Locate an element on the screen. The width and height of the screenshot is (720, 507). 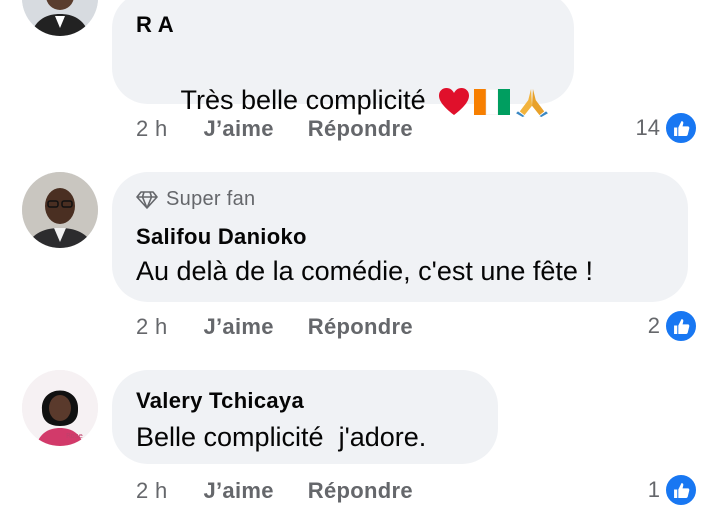
reaction-count-value: 2 is located at coordinates (653, 325).